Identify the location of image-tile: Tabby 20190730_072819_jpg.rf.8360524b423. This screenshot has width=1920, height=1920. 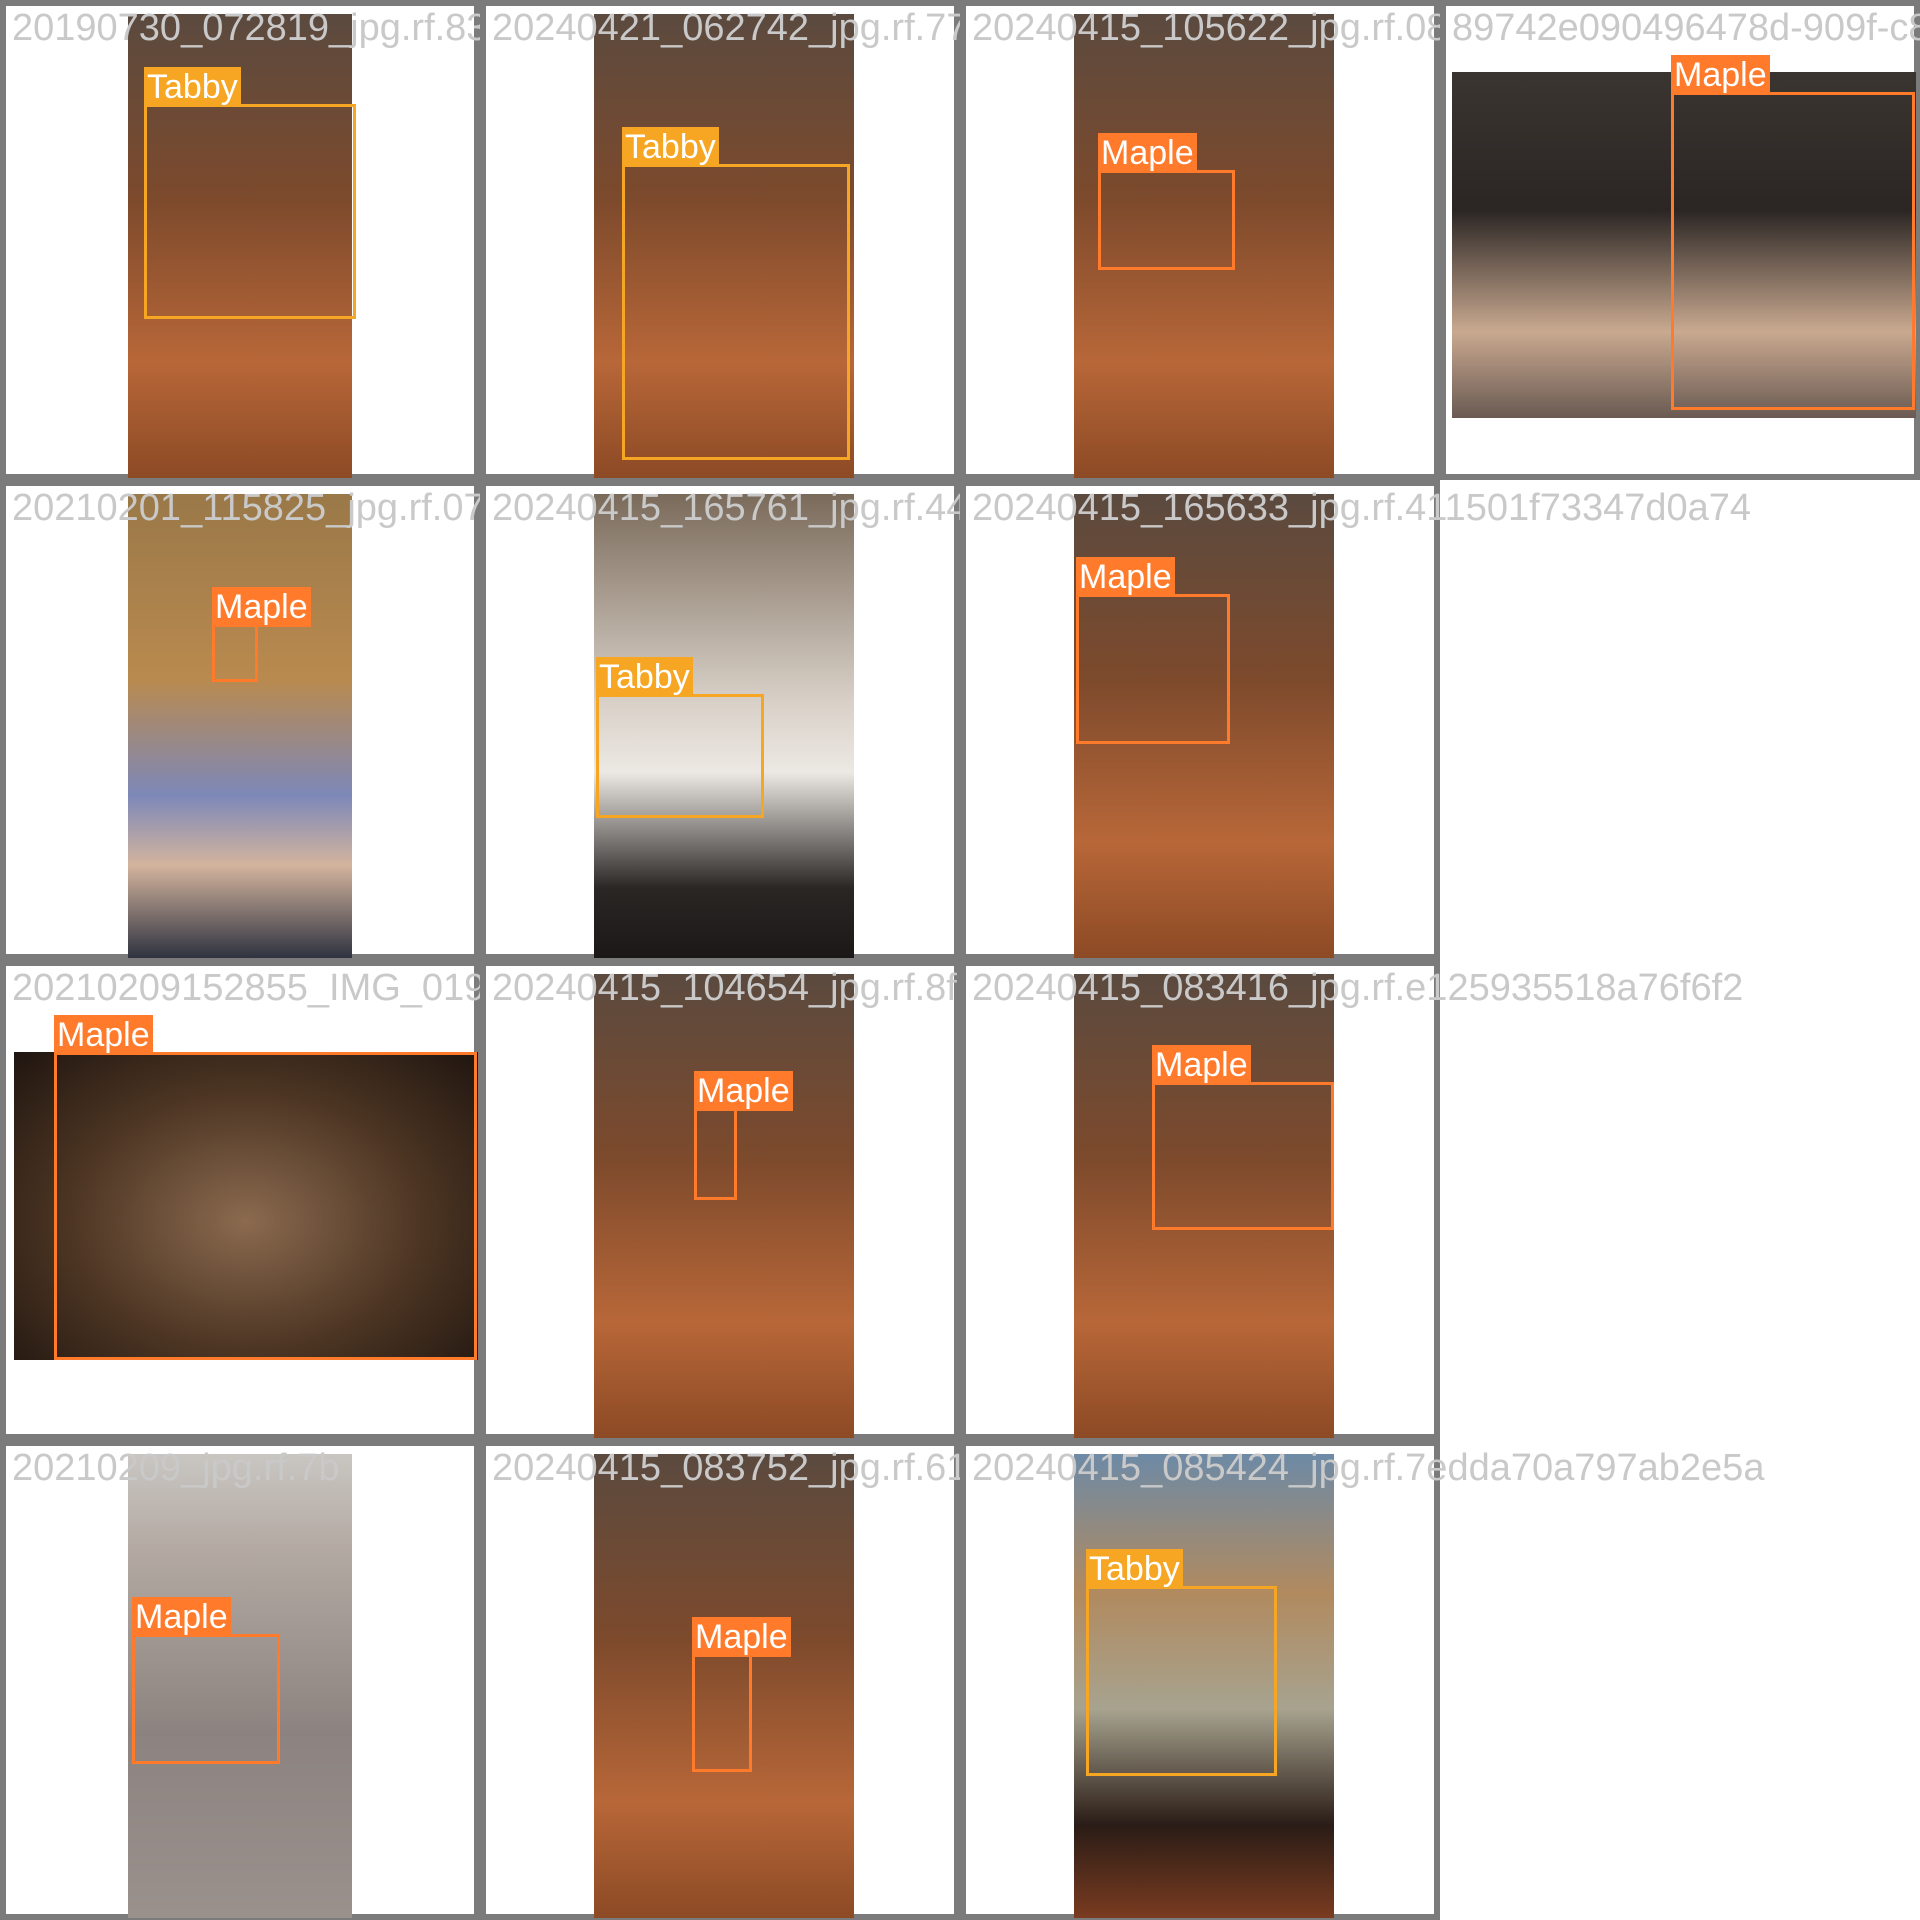
(339, 240).